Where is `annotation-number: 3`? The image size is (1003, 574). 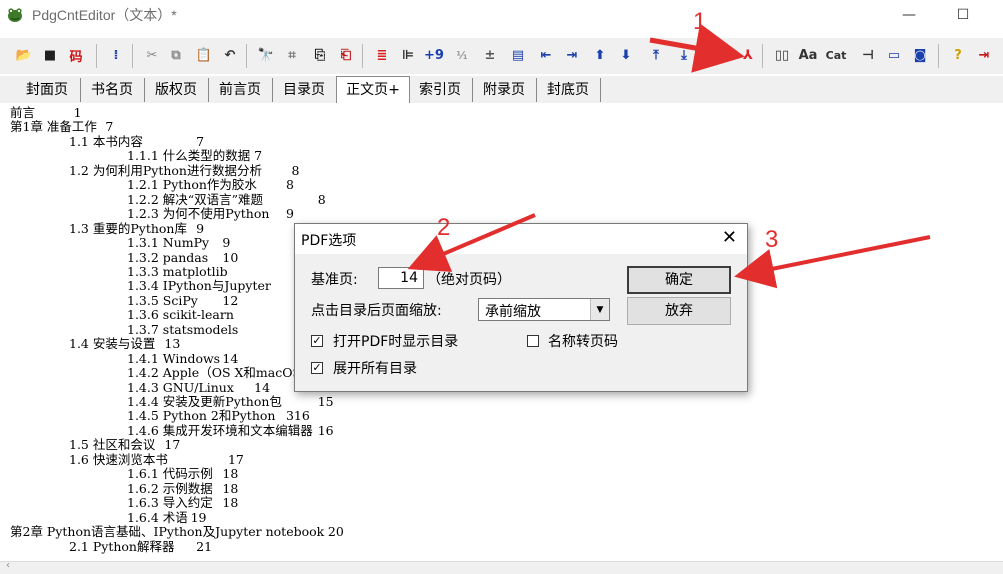
annotation-number: 3 is located at coordinates (772, 239).